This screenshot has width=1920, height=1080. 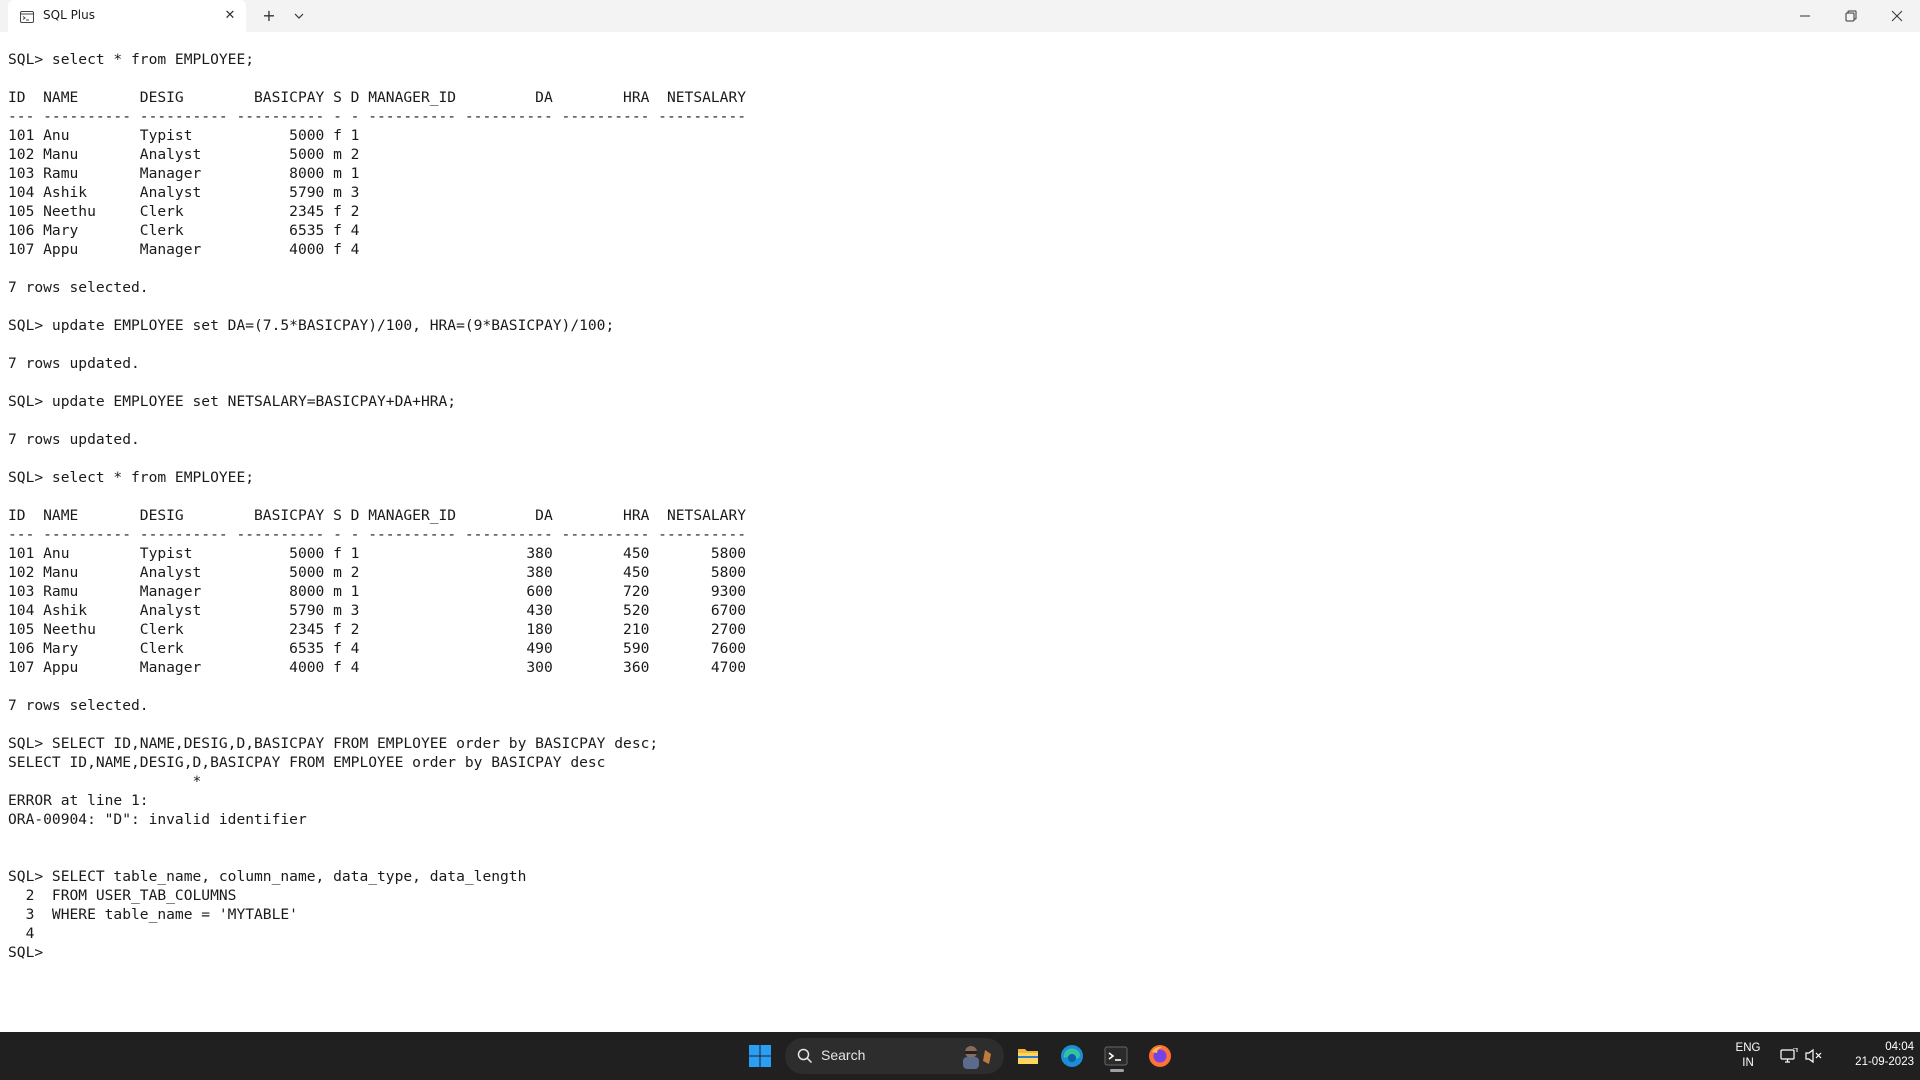 What do you see at coordinates (153, 914) in the screenshot?
I see `console-line: 3 WHERE table_name = 'MYTABLE'` at bounding box center [153, 914].